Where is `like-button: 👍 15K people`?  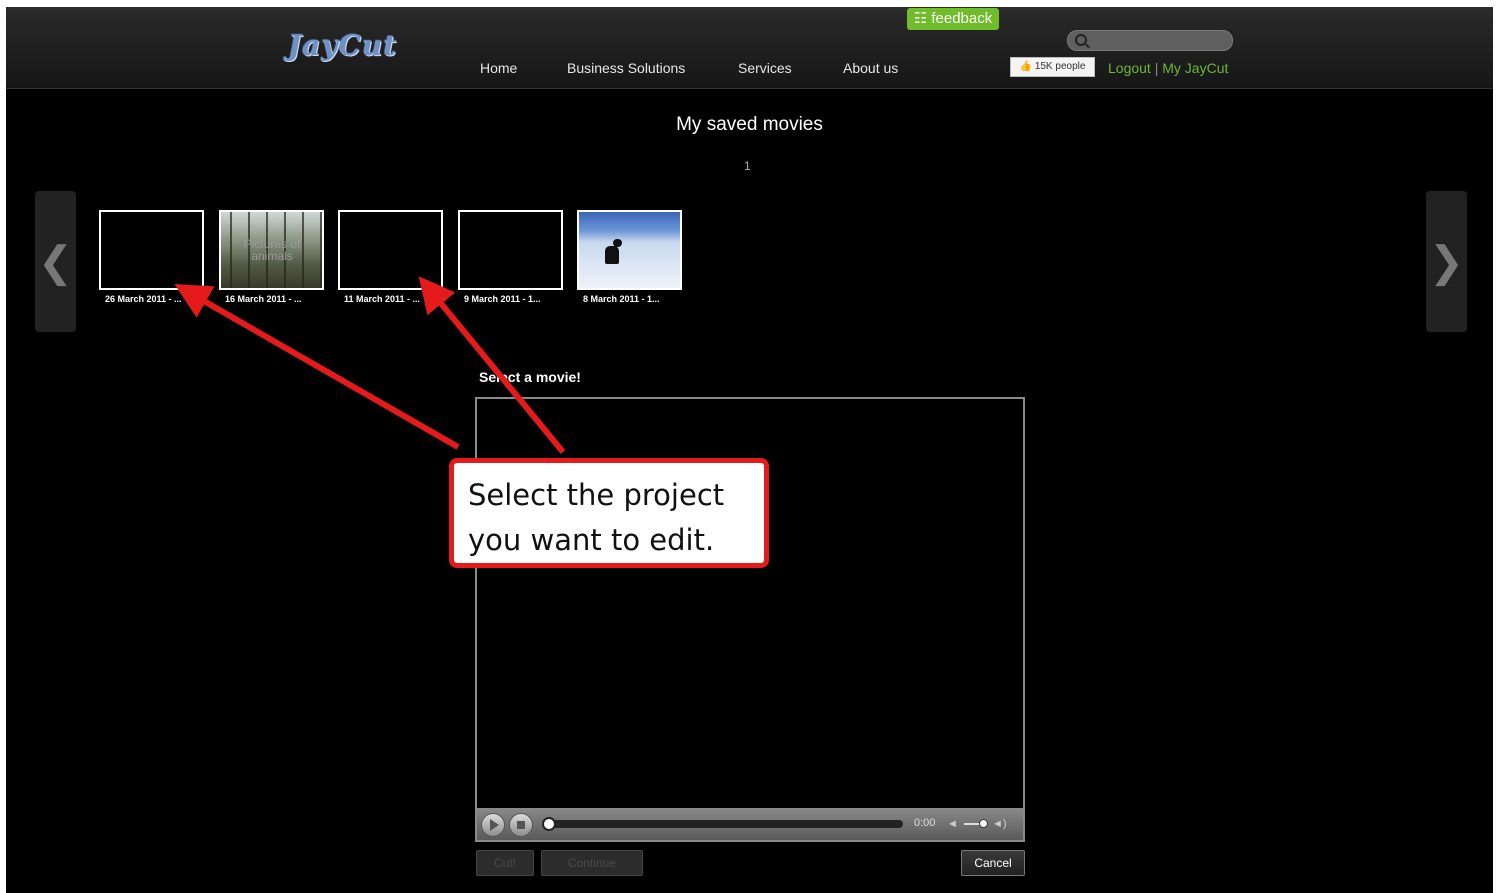 like-button: 👍 15K people is located at coordinates (1052, 67).